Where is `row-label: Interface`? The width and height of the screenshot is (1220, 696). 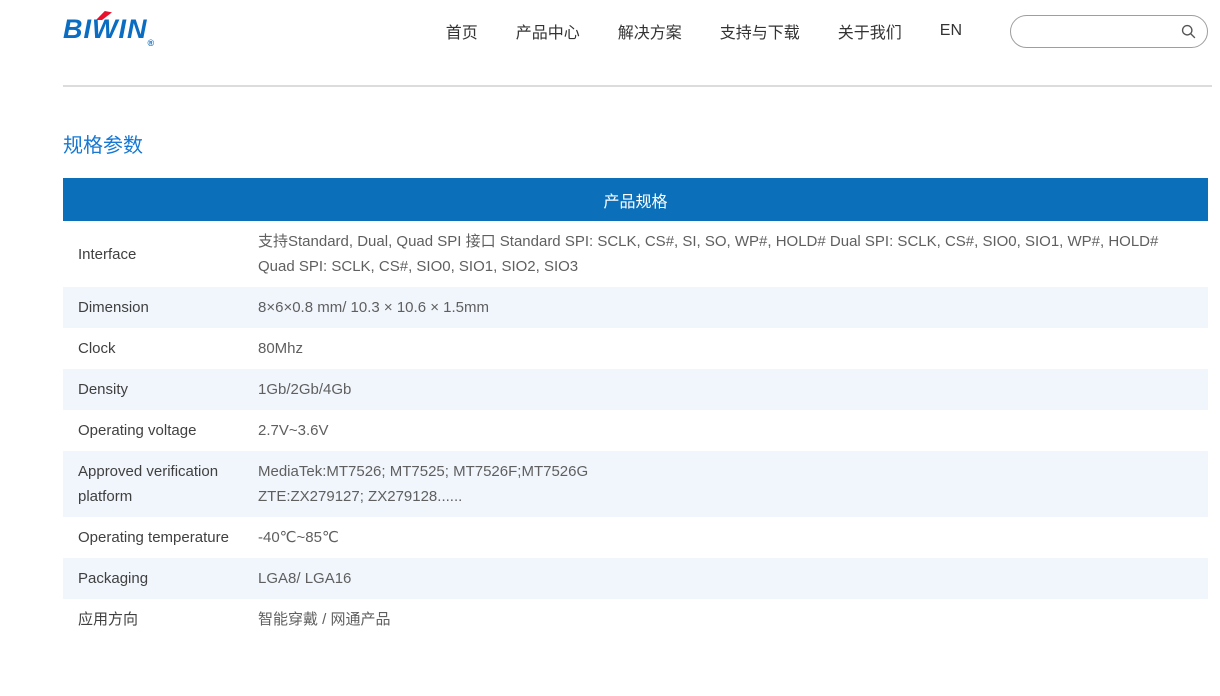 row-label: Interface is located at coordinates (107, 254).